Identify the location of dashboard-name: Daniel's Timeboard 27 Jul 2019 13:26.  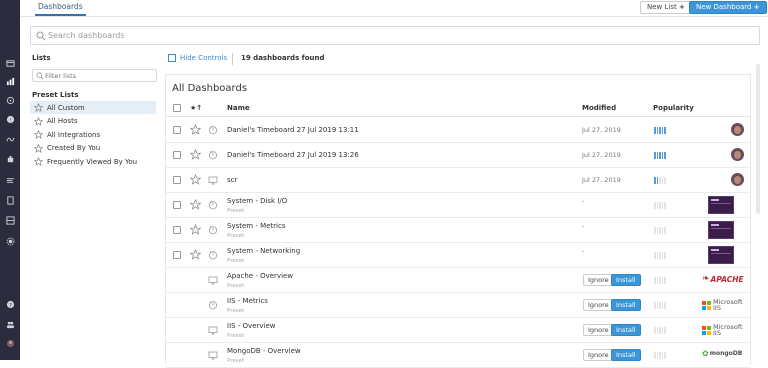
(293, 155).